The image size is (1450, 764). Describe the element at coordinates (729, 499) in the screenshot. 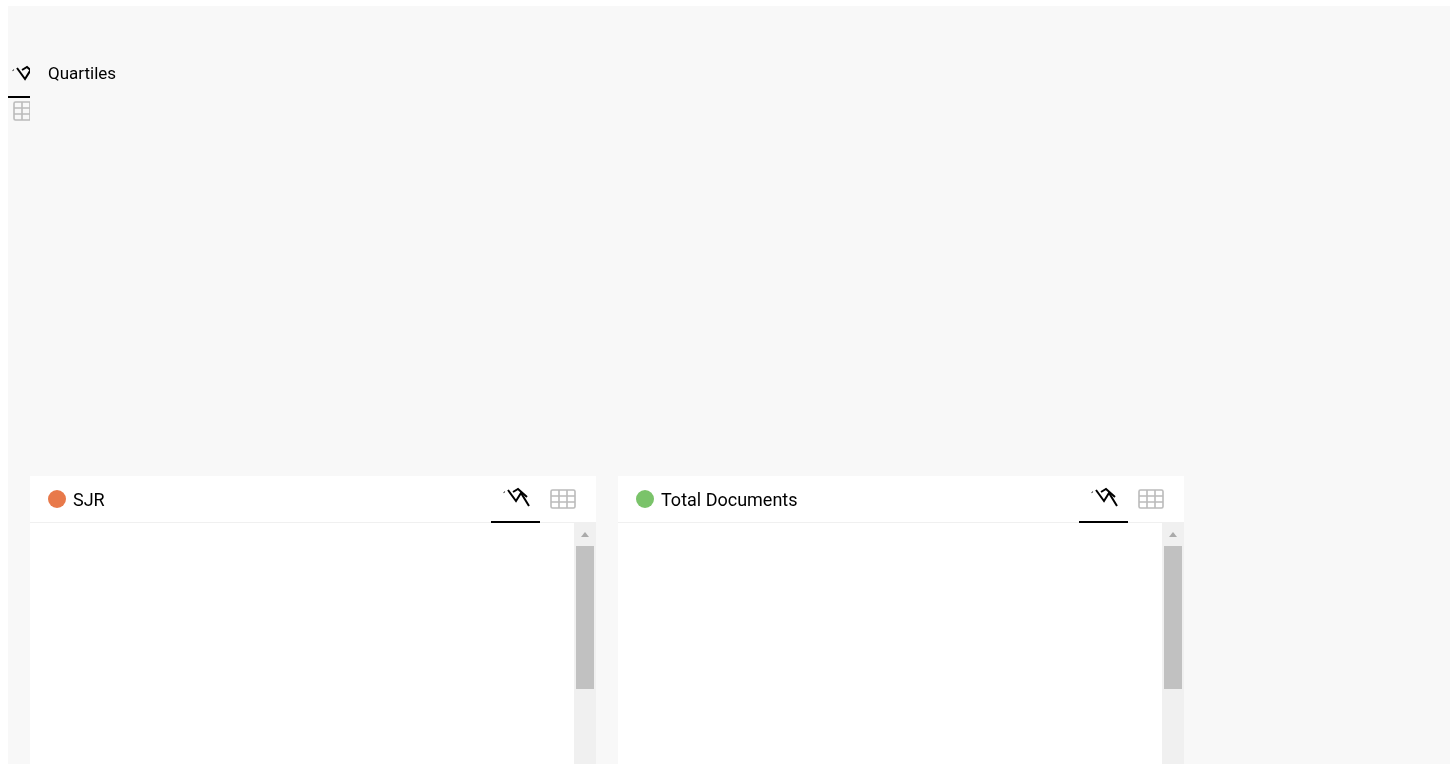

I see `panel-title: Total Documents` at that location.